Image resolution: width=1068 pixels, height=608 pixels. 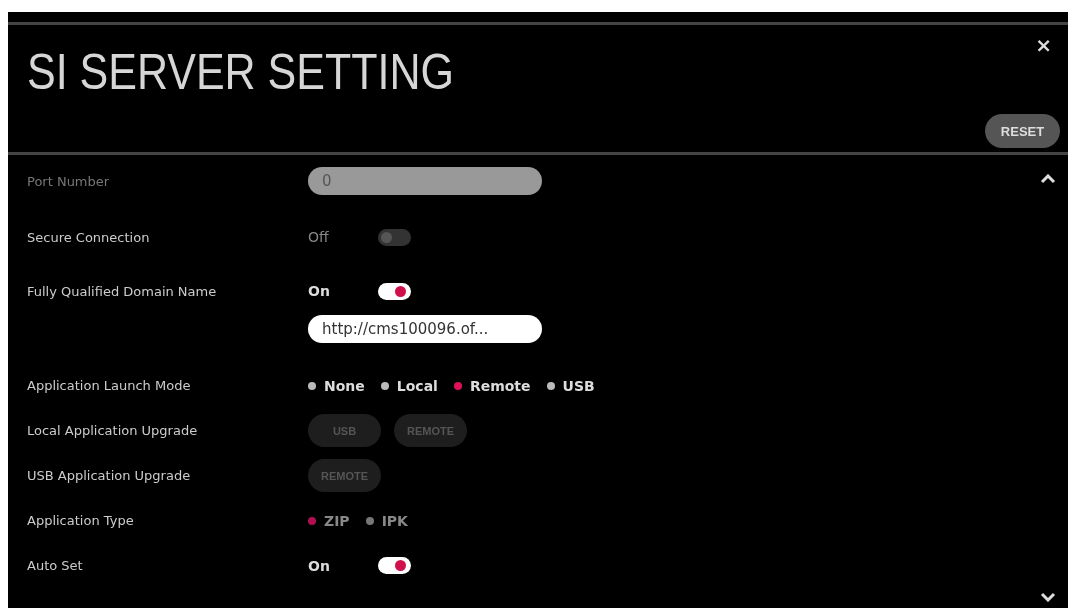 What do you see at coordinates (500, 385) in the screenshot?
I see `radio-label: Remote` at bounding box center [500, 385].